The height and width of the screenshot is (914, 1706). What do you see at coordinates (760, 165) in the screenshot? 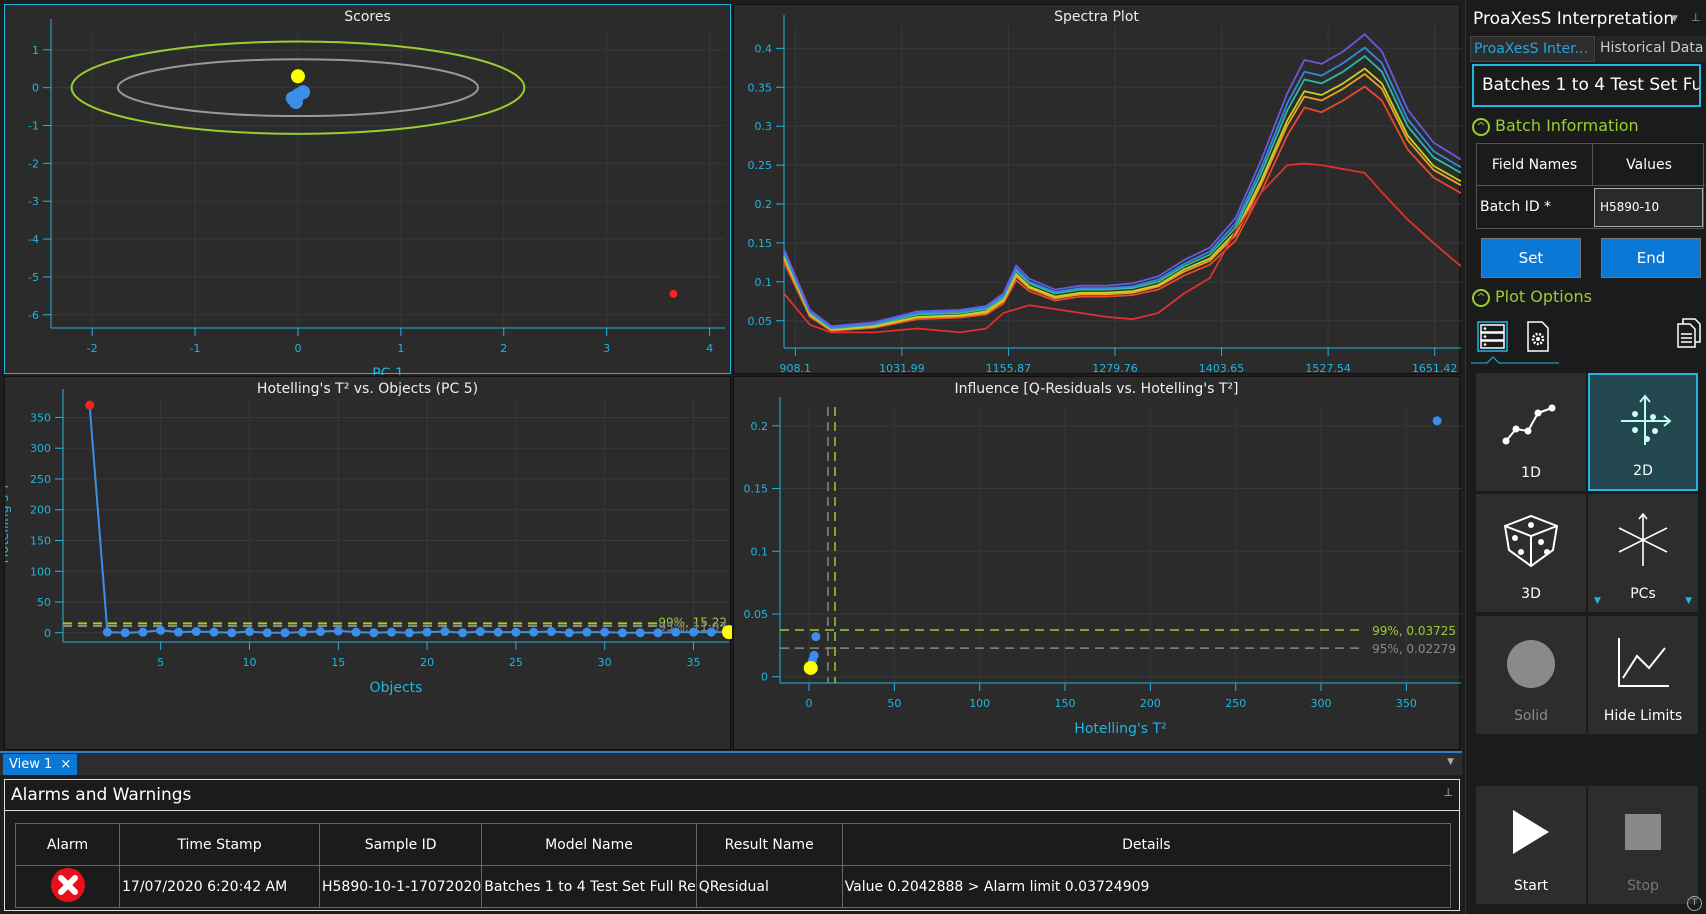
I see `y-tick-label: 0.25` at bounding box center [760, 165].